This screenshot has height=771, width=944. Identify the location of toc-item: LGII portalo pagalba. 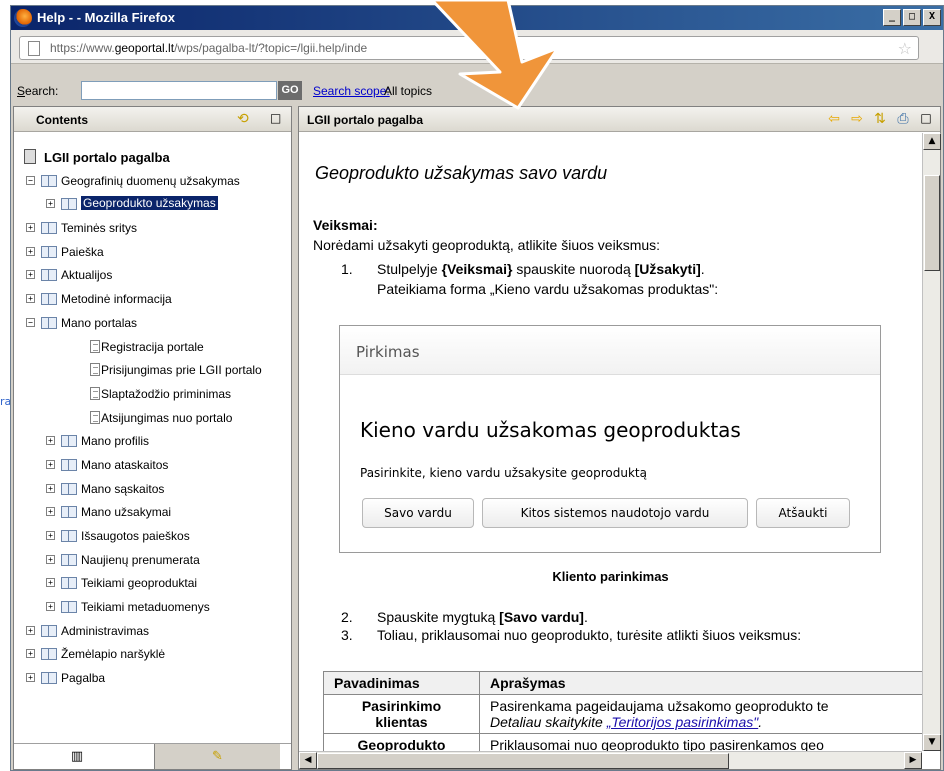
(152, 159).